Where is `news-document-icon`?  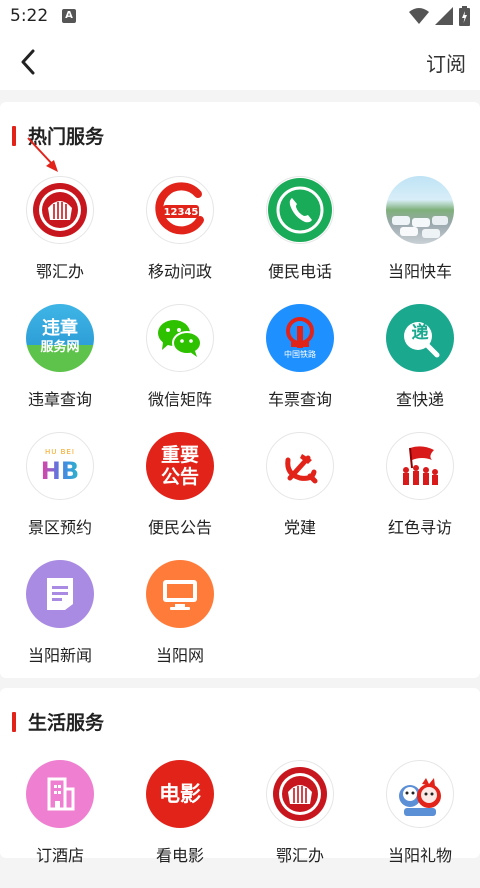 news-document-icon is located at coordinates (60, 594).